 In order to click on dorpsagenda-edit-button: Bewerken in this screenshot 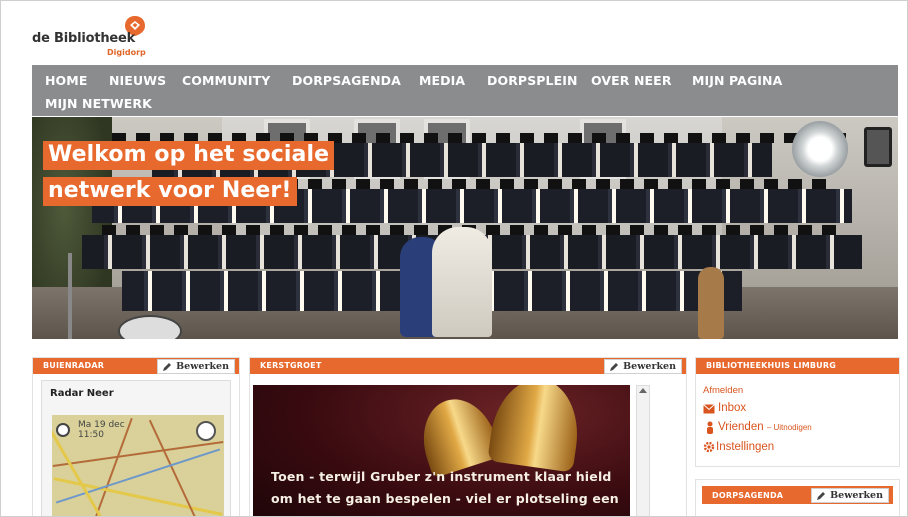, I will do `click(850, 495)`.